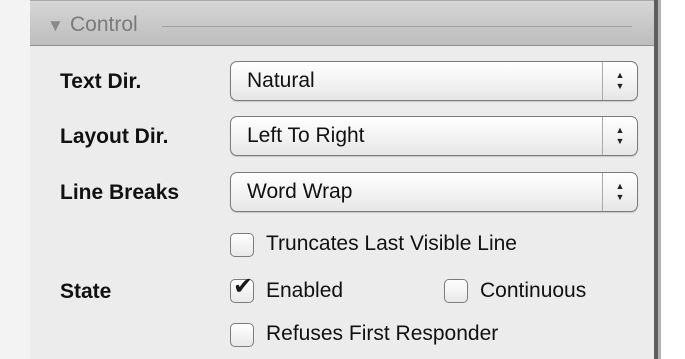 This screenshot has width=685, height=359. Describe the element at coordinates (55, 26) in the screenshot. I see `disclosure-triangle-down-icon: ▼` at that location.